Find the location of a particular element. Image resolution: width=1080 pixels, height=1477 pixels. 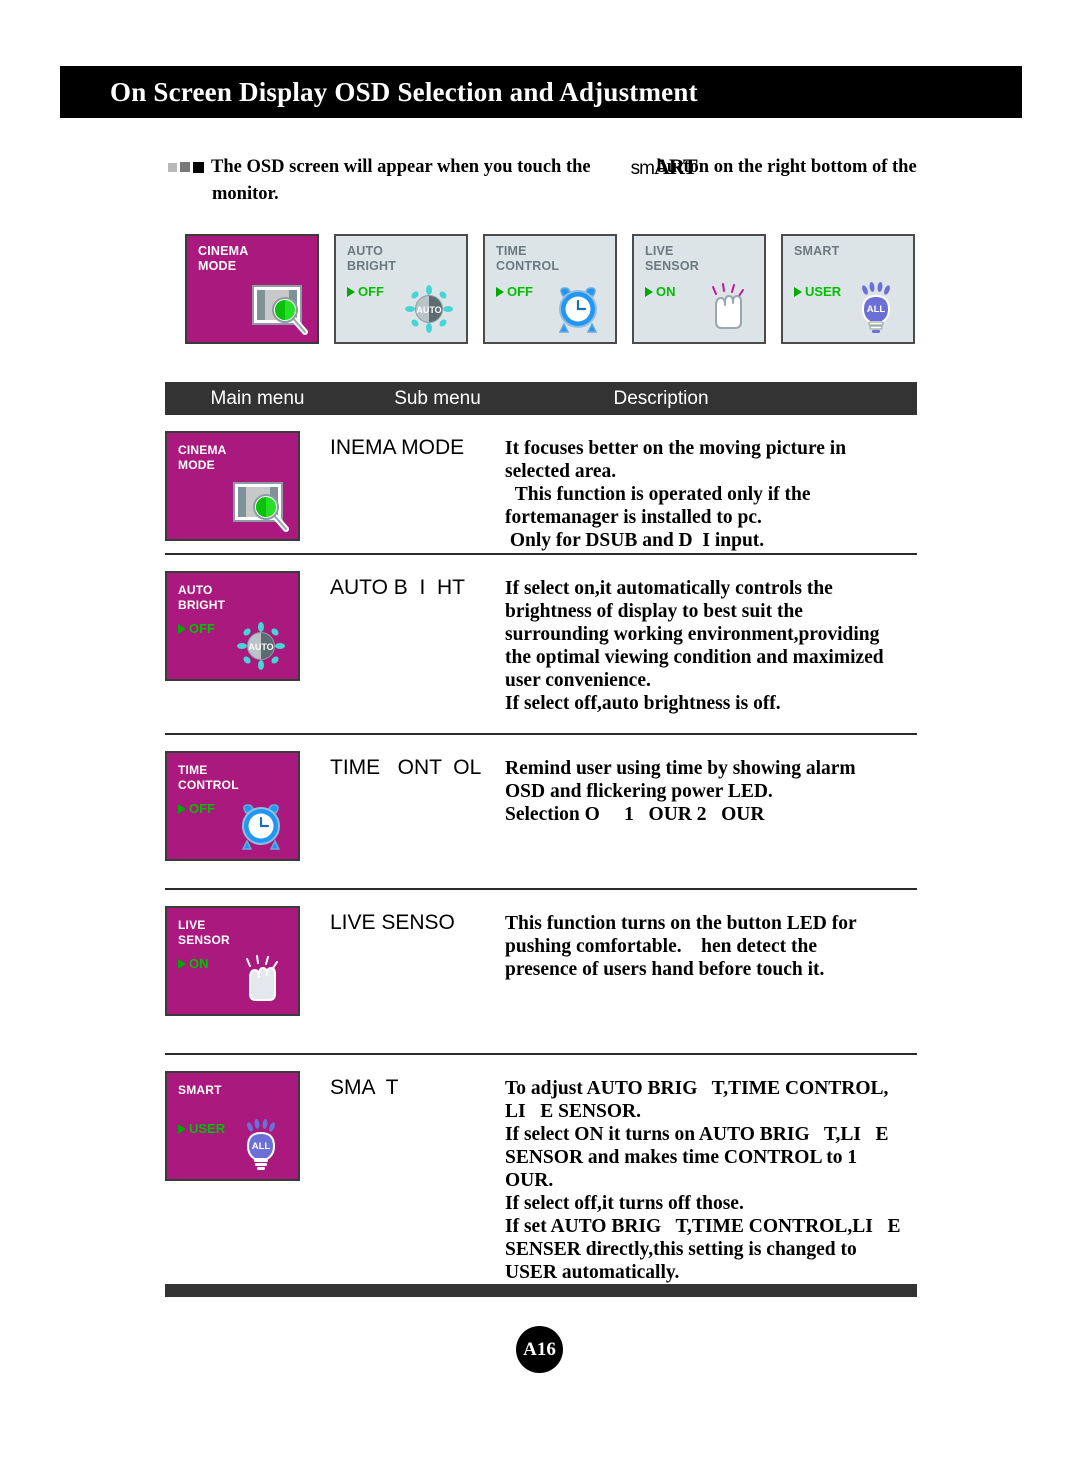

row-sub-menu-label: SMA T is located at coordinates (364, 1087).